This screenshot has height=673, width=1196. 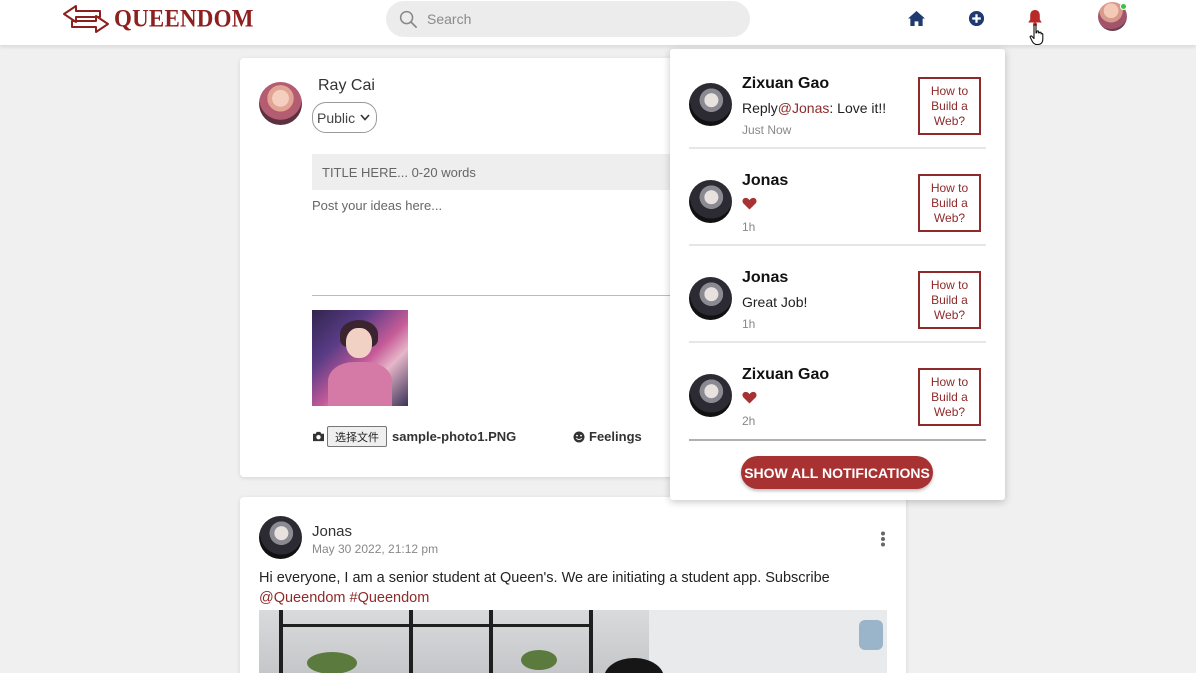 I want to click on search-icon, so click(x=408, y=19).